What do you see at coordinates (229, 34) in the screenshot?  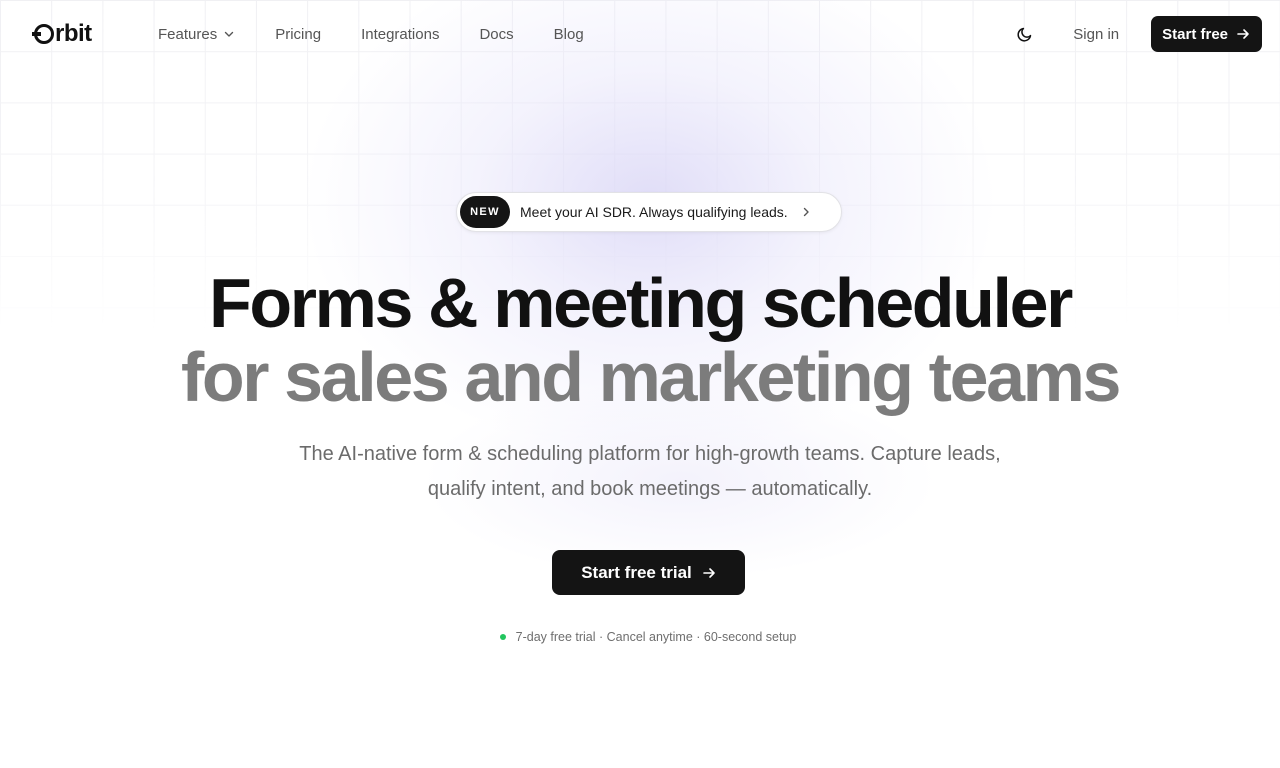 I see `chevron-down-icon` at bounding box center [229, 34].